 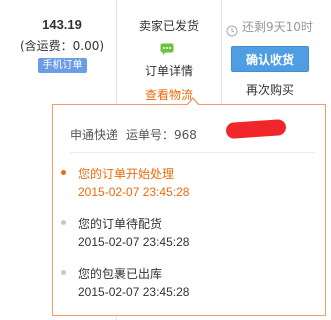 I want to click on tracking-event: 您的订单待配货 2015-02-07 23:45:28, so click(x=125, y=232).